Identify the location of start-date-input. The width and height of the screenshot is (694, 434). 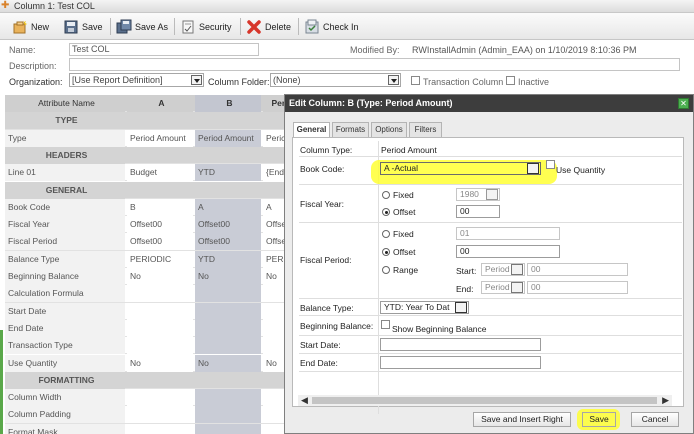
(460, 344).